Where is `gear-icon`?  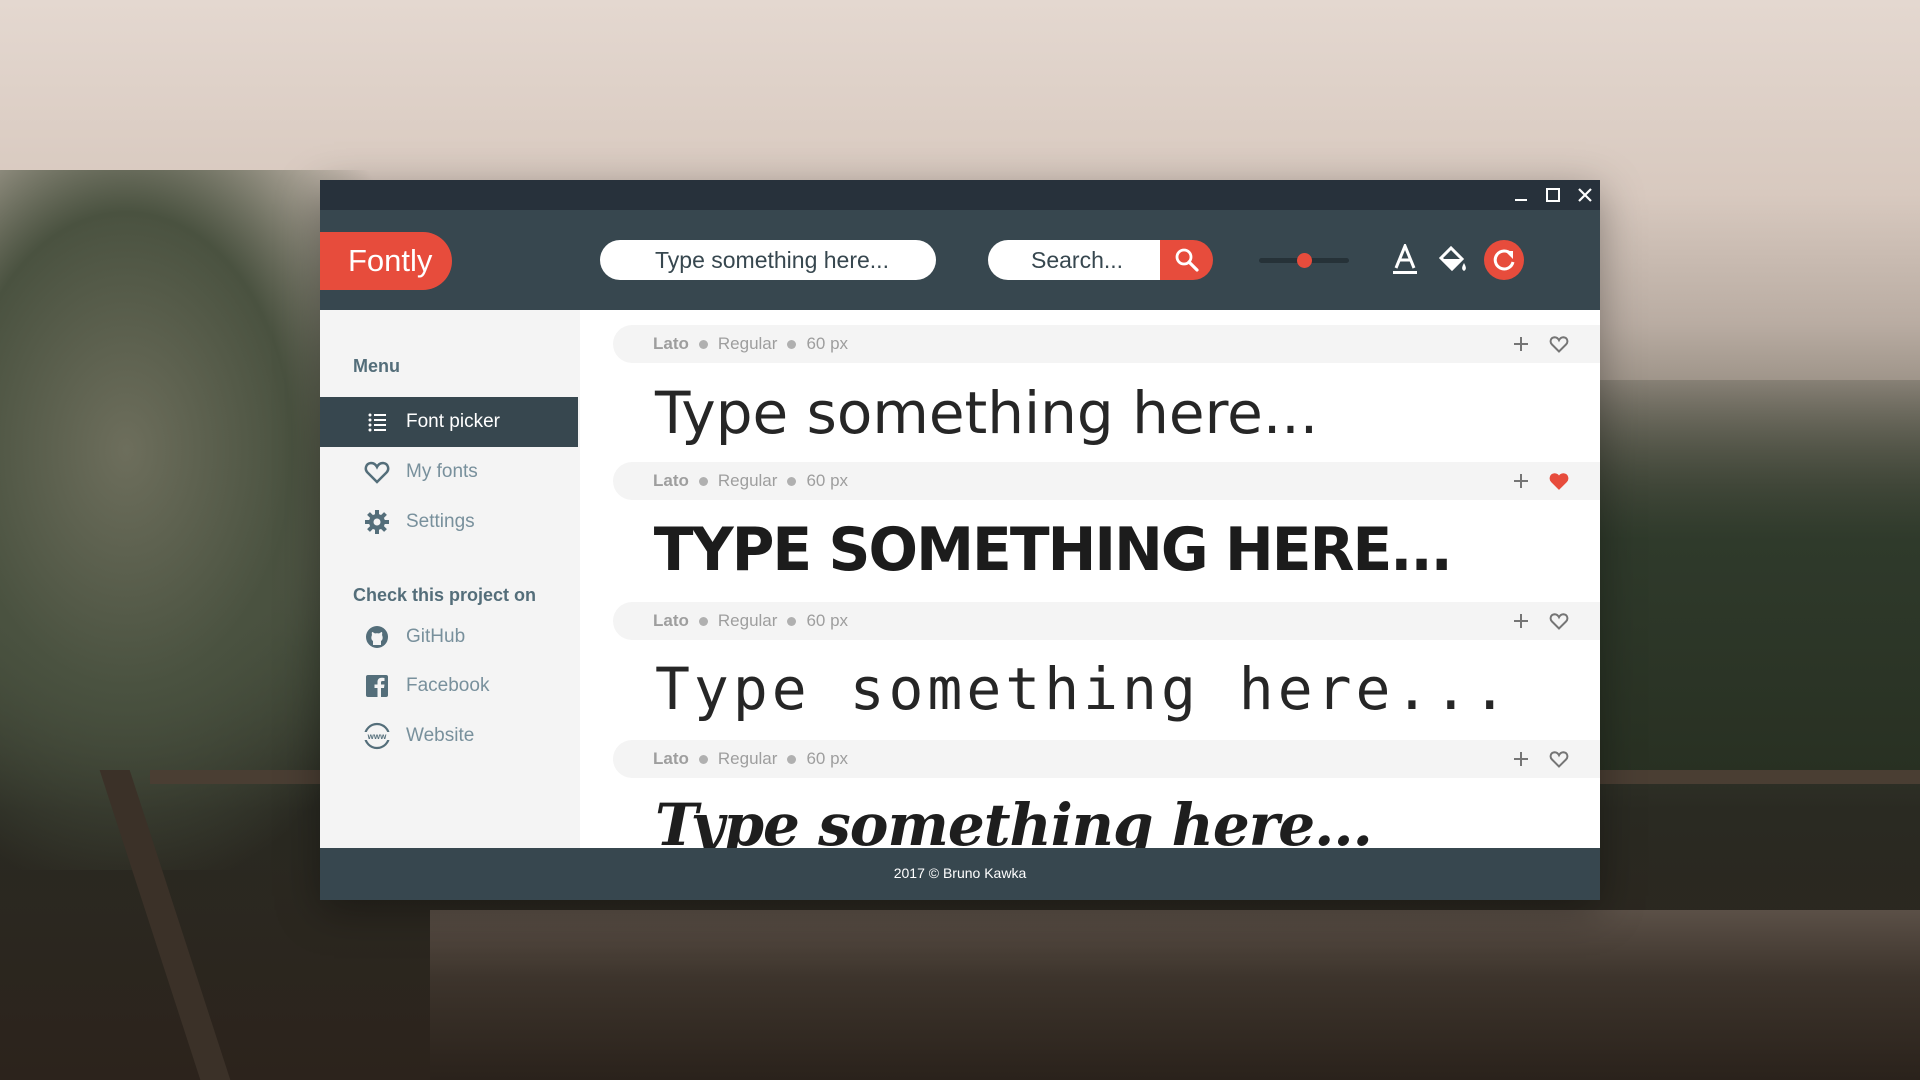 gear-icon is located at coordinates (377, 522).